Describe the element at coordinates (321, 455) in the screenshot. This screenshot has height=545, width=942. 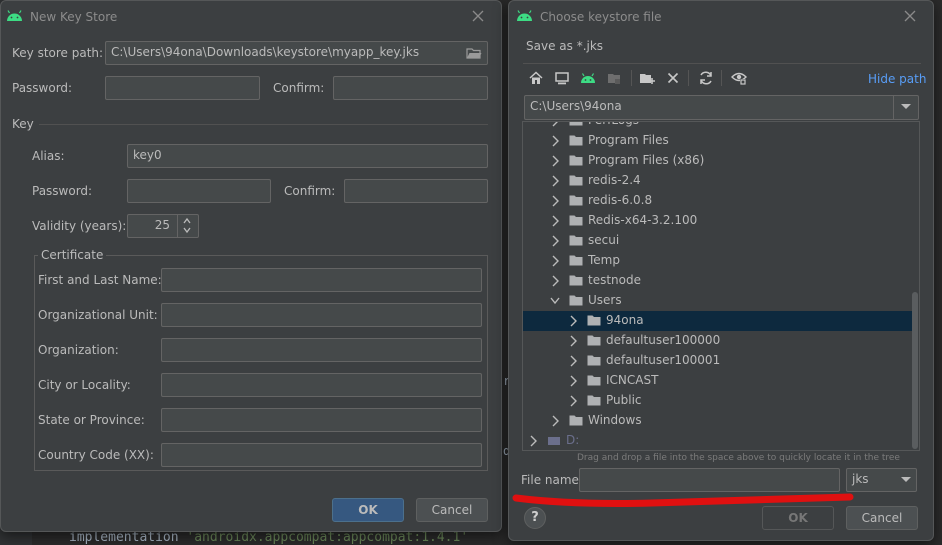
I see `country-code-field` at that location.